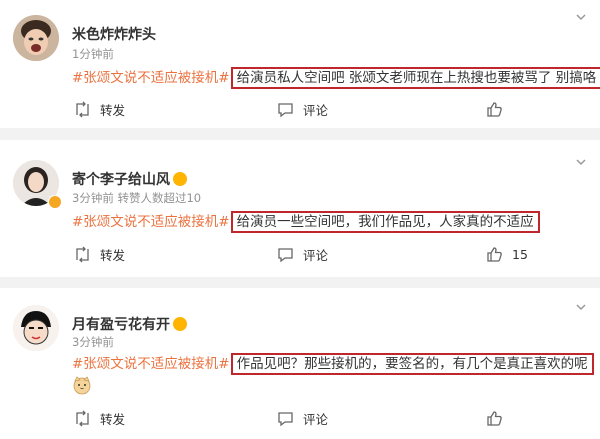 This screenshot has width=600, height=439. Describe the element at coordinates (520, 254) in the screenshot. I see `like-count: 15` at that location.